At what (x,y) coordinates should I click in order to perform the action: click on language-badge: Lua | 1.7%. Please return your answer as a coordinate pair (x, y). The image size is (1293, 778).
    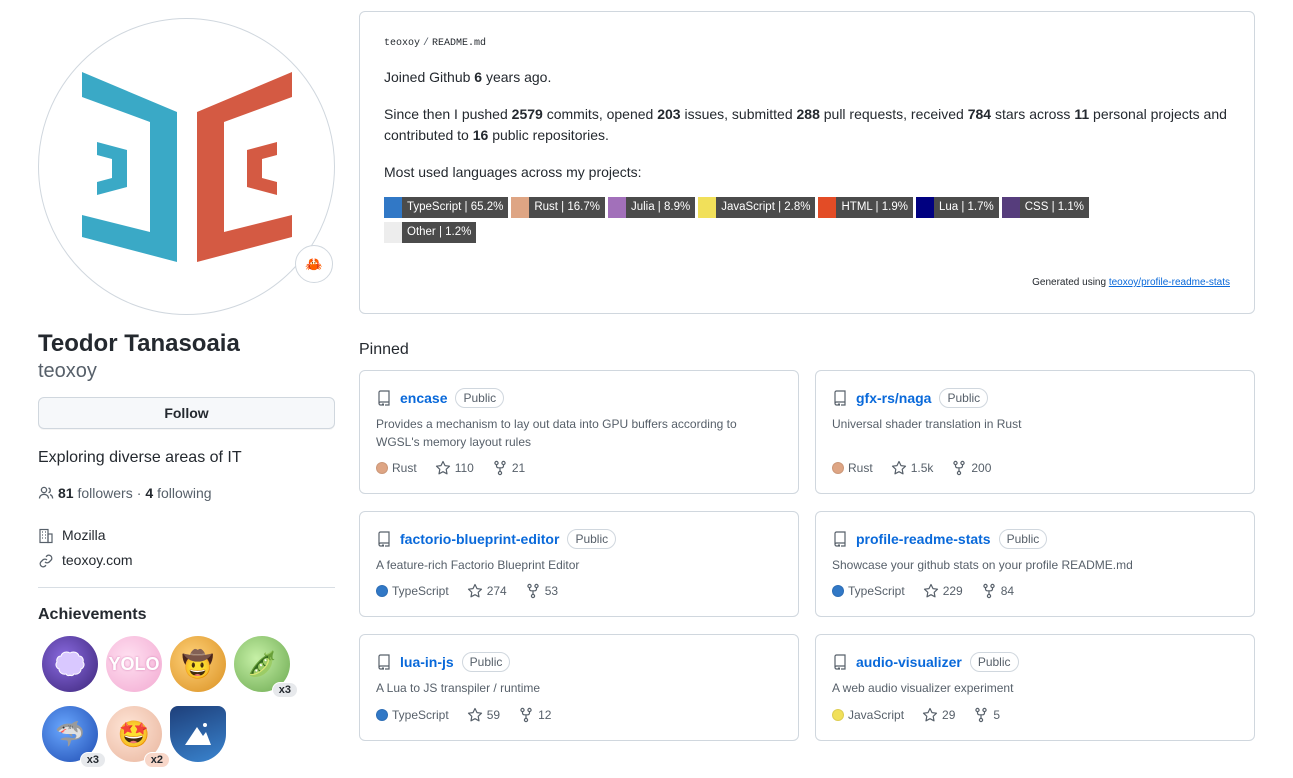
    Looking at the image, I should click on (957, 207).